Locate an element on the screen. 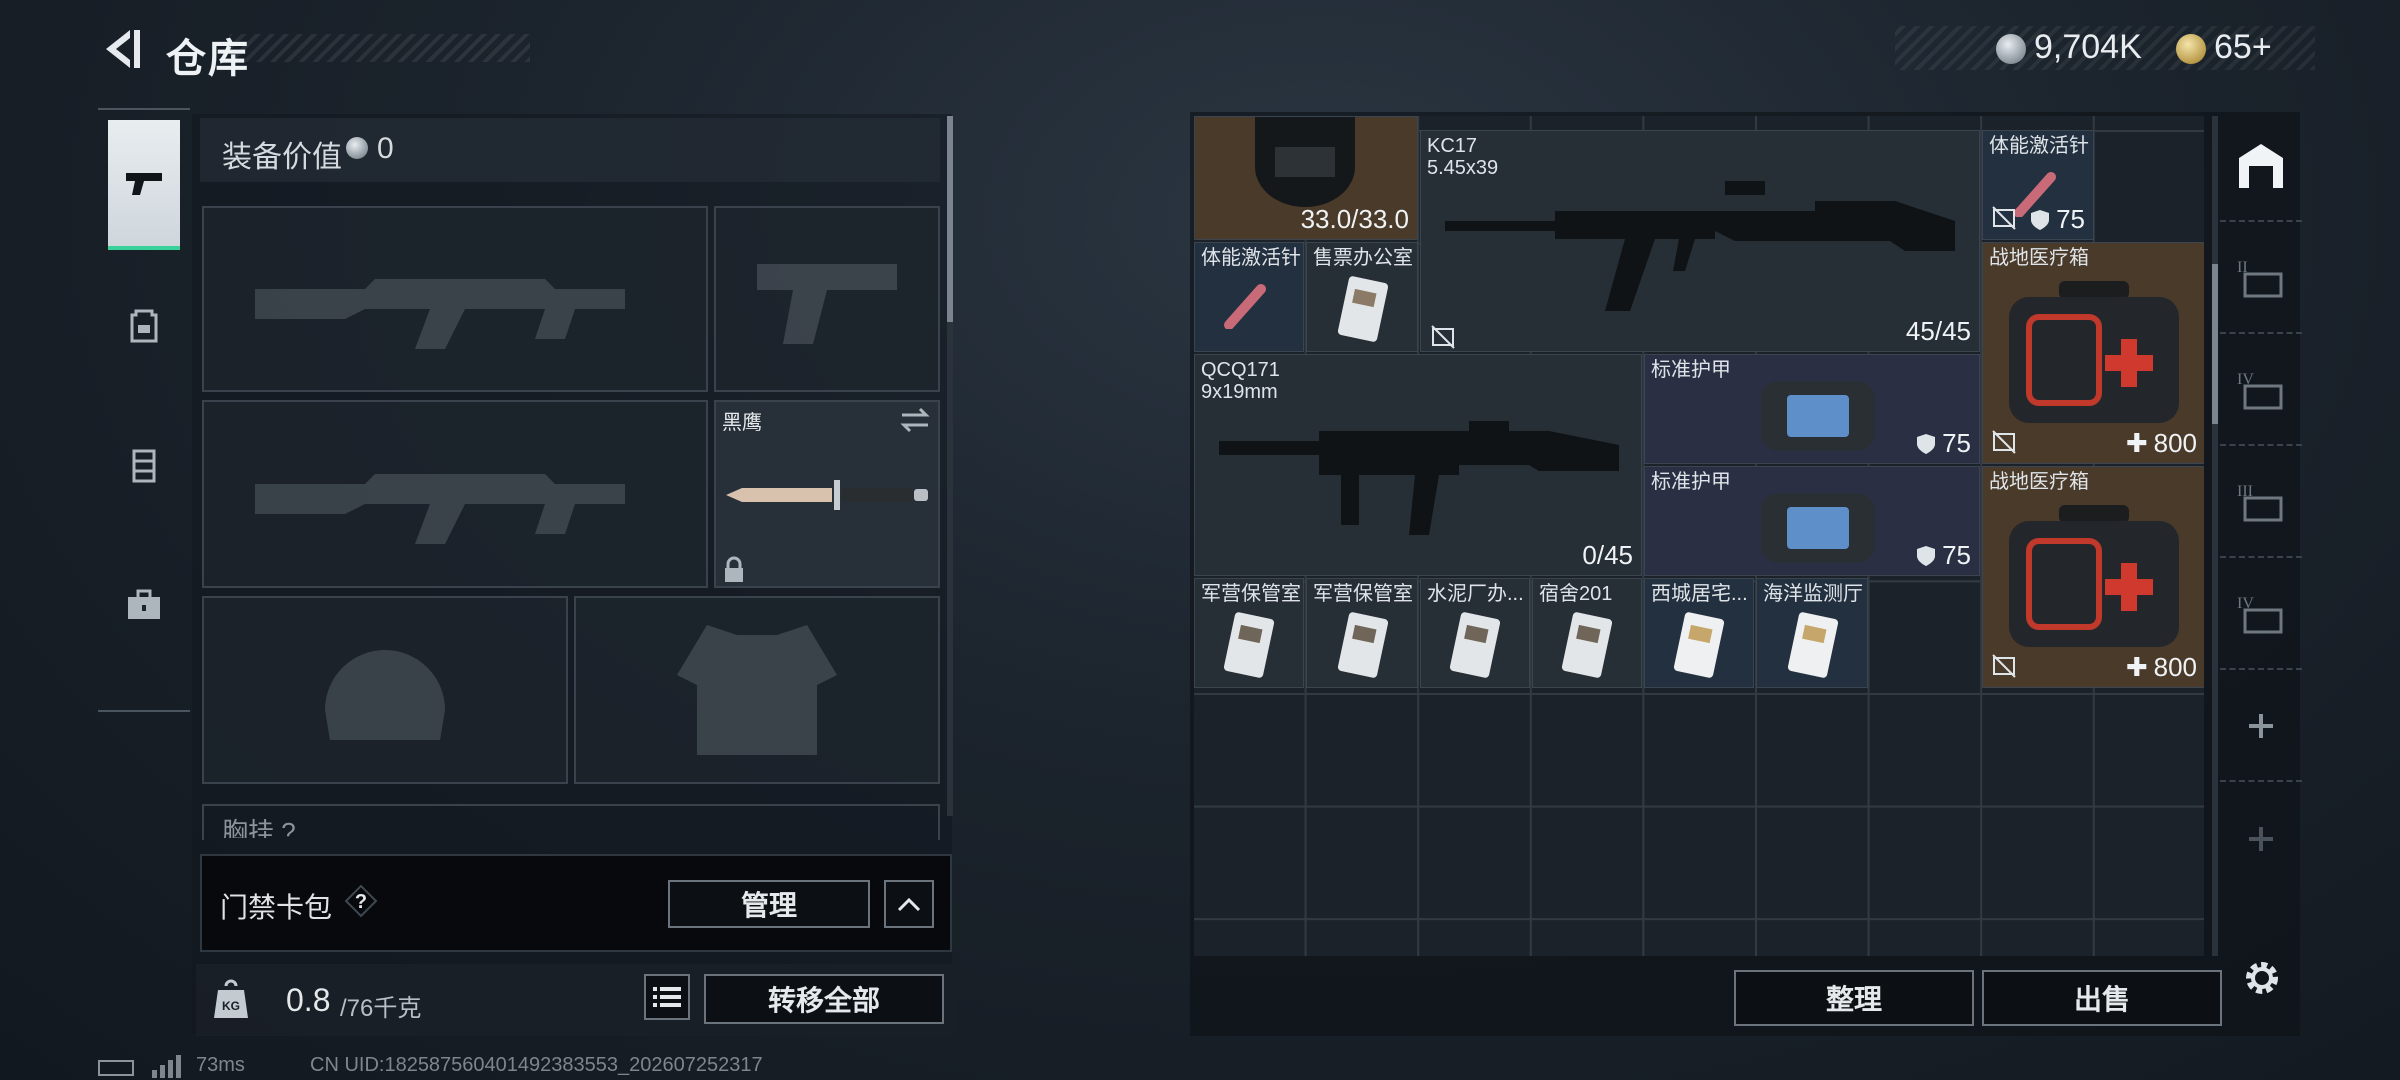 The height and width of the screenshot is (1080, 2400). equipment-scrollbar-thumb is located at coordinates (950, 219).